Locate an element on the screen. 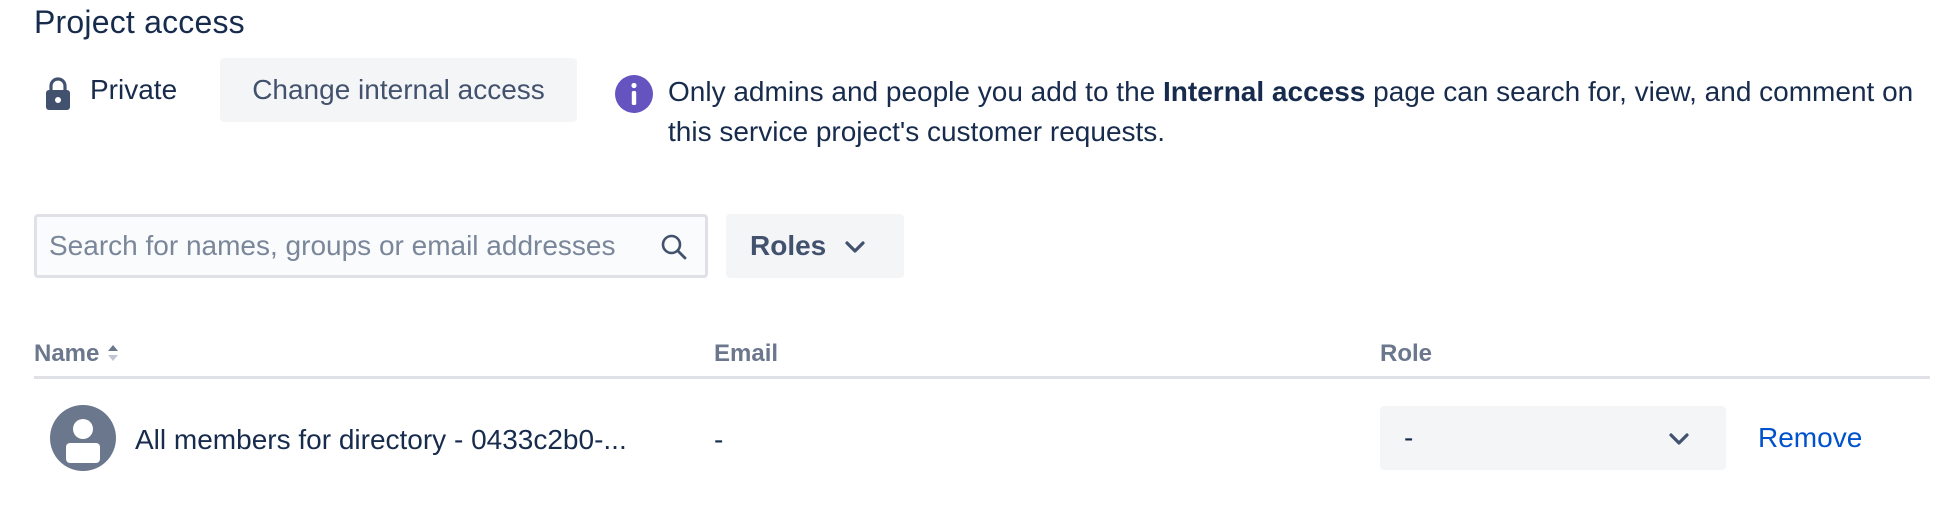 The image size is (1938, 506). info-text-start: Only admins and people you add to the is located at coordinates (916, 91).